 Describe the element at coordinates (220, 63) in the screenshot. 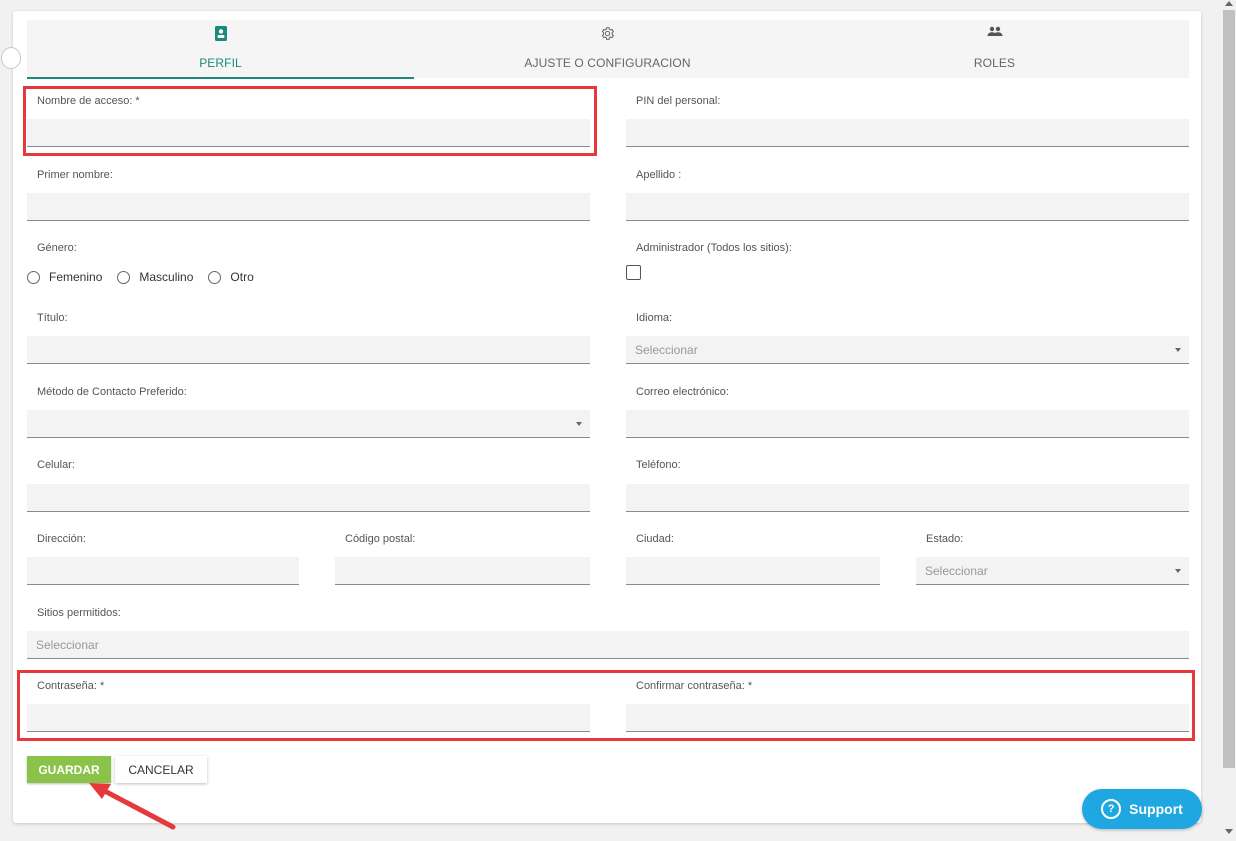

I see `tab-label: PERFIL` at that location.